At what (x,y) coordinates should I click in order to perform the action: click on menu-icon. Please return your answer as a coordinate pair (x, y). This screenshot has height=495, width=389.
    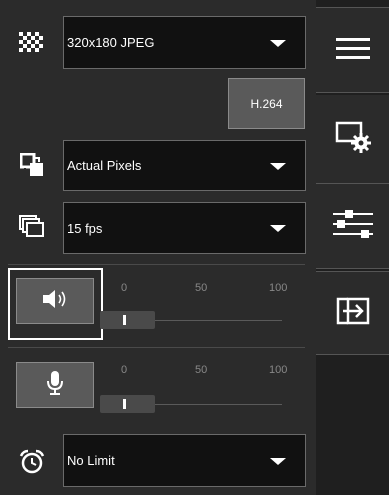
    Looking at the image, I should click on (352, 50).